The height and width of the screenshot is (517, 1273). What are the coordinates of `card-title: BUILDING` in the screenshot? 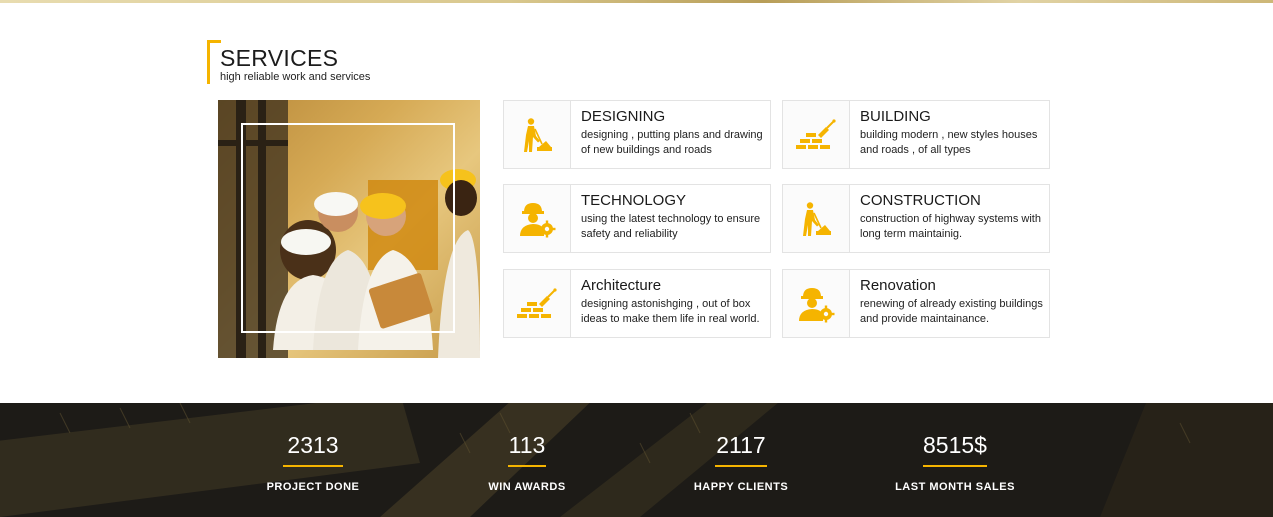 It's located at (895, 116).